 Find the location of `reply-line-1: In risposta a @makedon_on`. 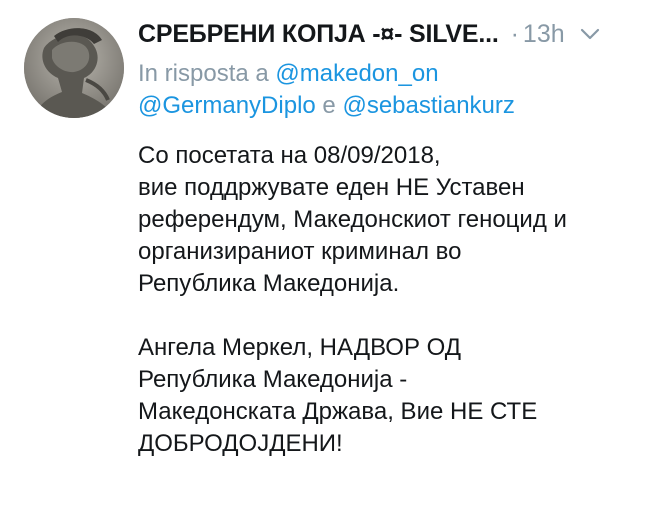

reply-line-1: In risposta a @makedon_on is located at coordinates (388, 74).